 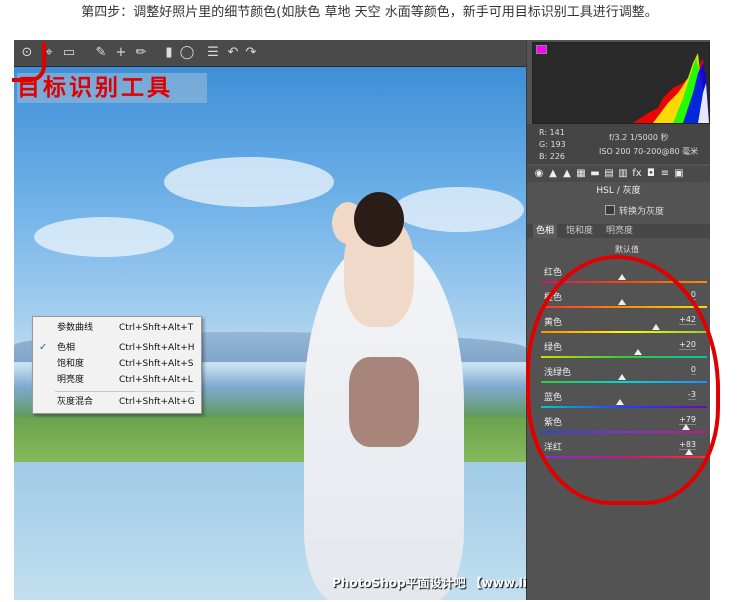 What do you see at coordinates (69, 53) in the screenshot?
I see `white-balance-icon: ▭` at bounding box center [69, 53].